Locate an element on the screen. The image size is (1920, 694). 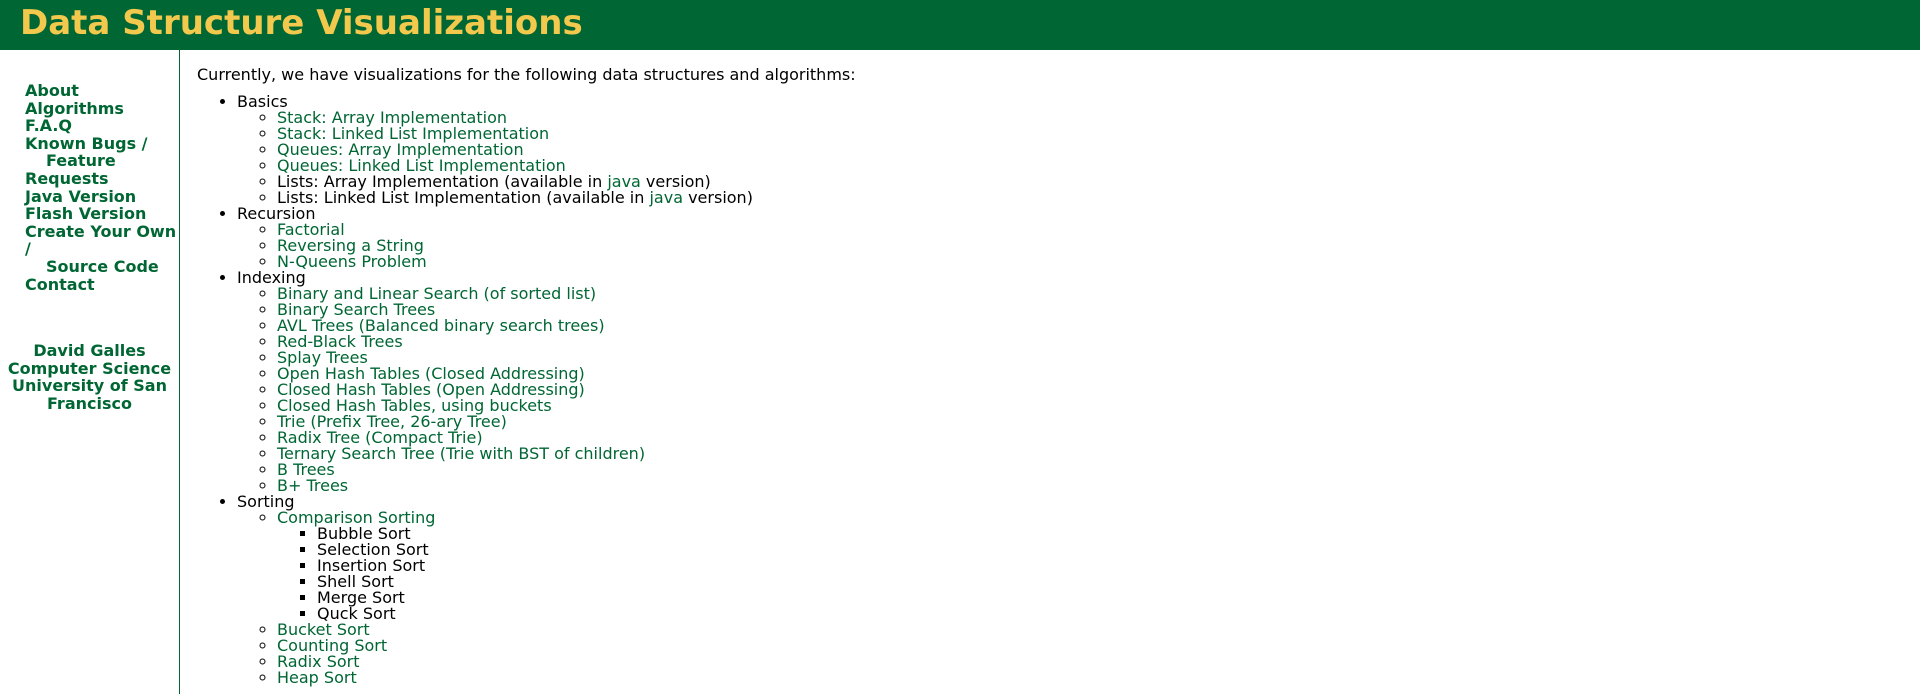
list-item: Reversing a String is located at coordinates (1087, 246).